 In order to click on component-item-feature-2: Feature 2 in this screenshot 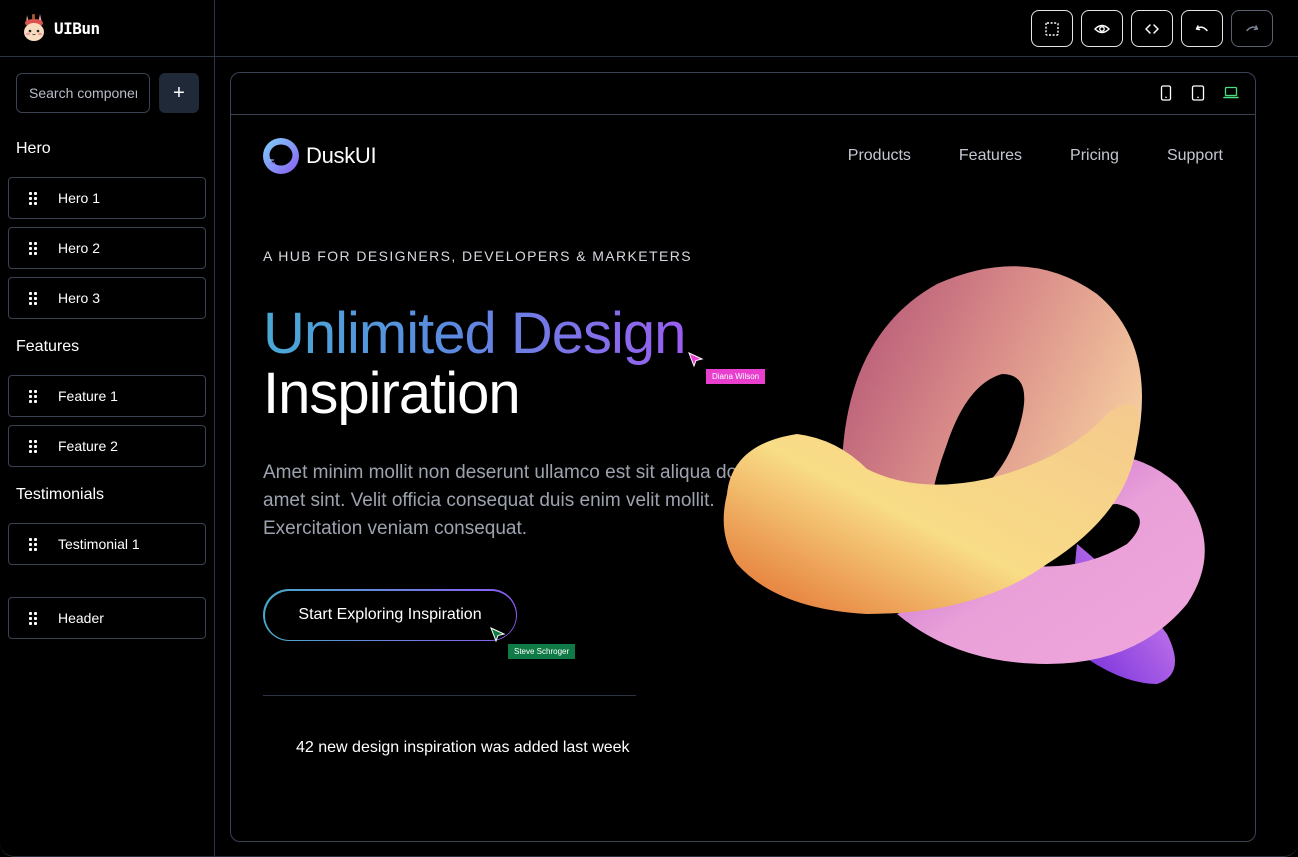, I will do `click(107, 446)`.